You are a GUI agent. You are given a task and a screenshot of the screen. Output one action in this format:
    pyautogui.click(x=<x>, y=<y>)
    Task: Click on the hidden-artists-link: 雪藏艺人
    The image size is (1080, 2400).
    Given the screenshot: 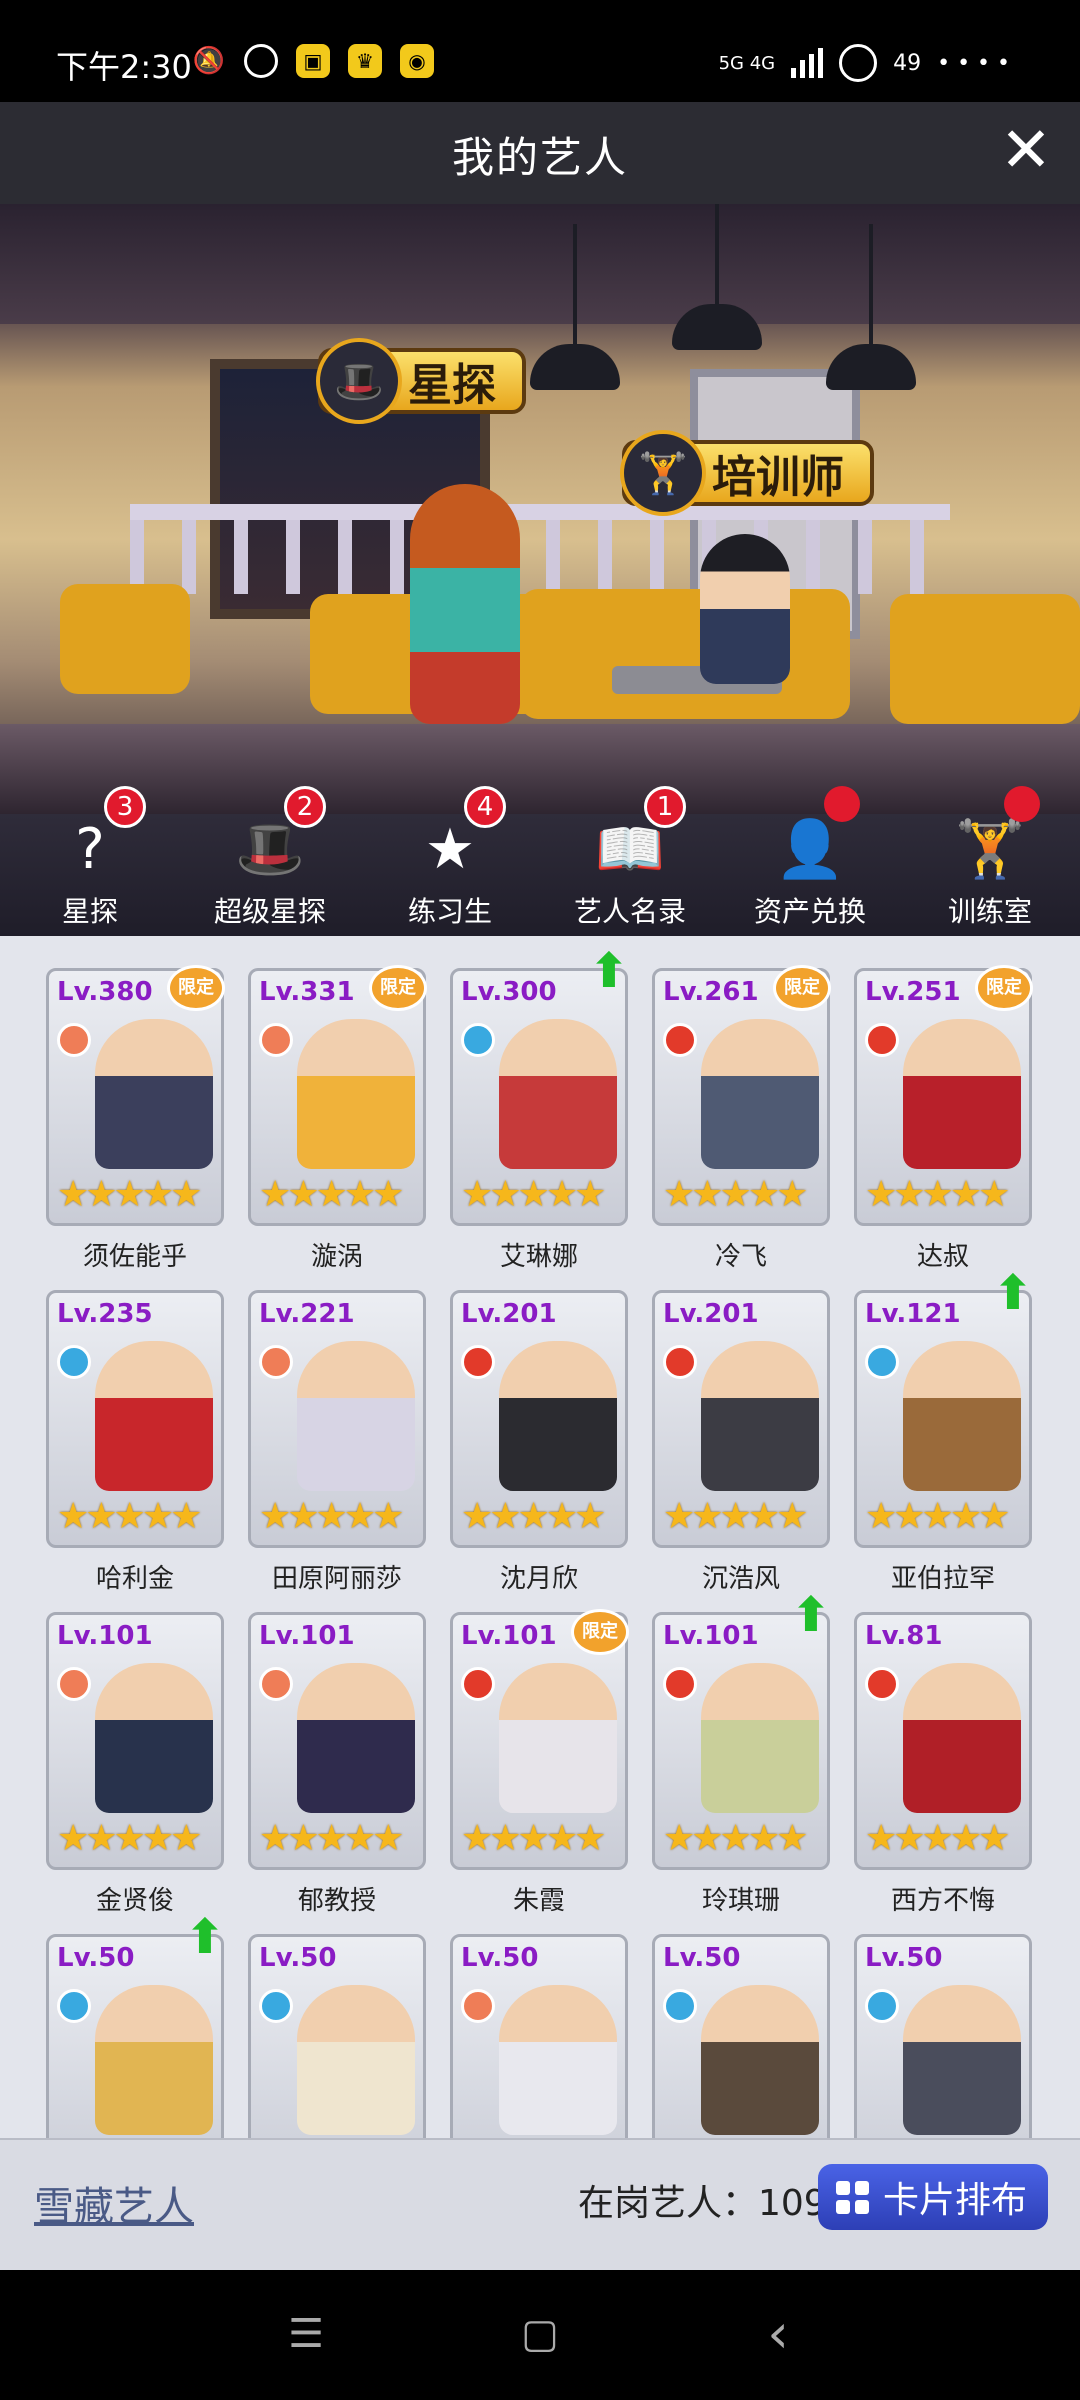 What is the action you would take?
    pyautogui.click(x=114, y=2203)
    